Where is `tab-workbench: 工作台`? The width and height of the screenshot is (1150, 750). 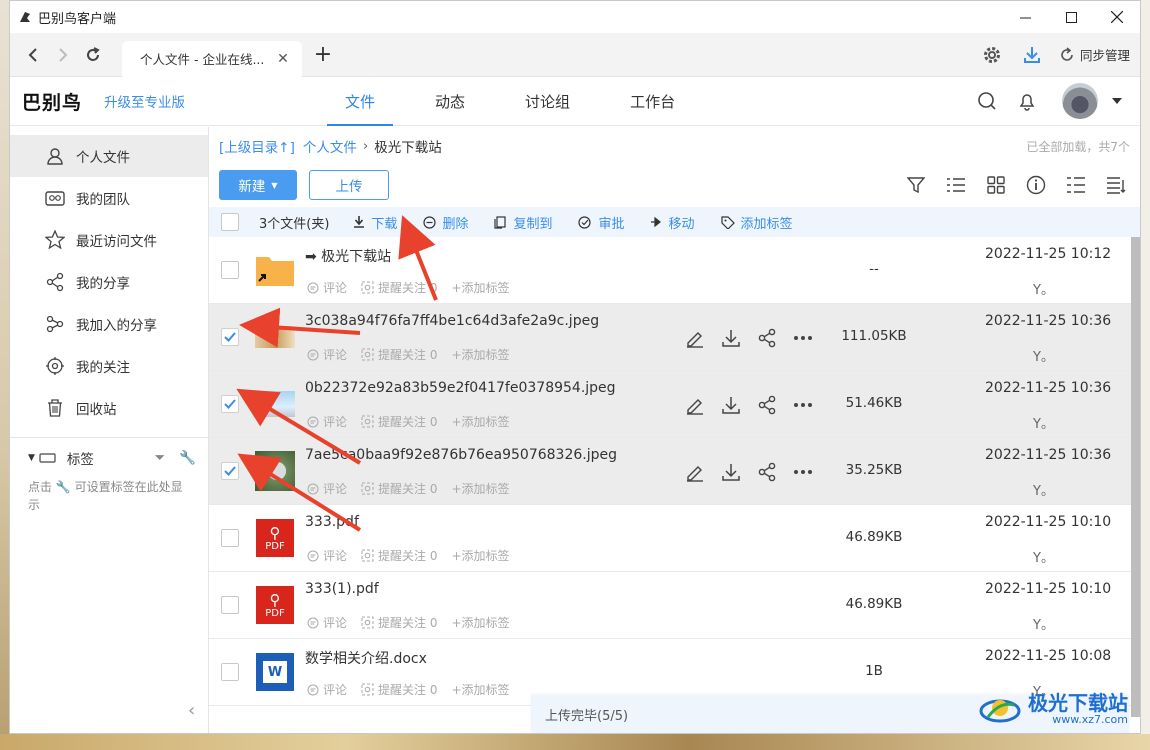 tab-workbench: 工作台 is located at coordinates (652, 101).